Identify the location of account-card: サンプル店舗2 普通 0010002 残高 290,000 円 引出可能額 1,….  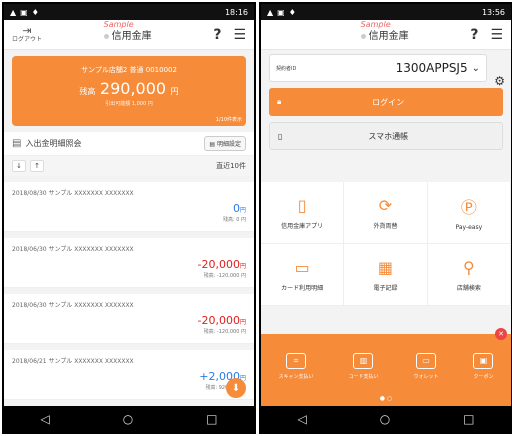
(129, 91).